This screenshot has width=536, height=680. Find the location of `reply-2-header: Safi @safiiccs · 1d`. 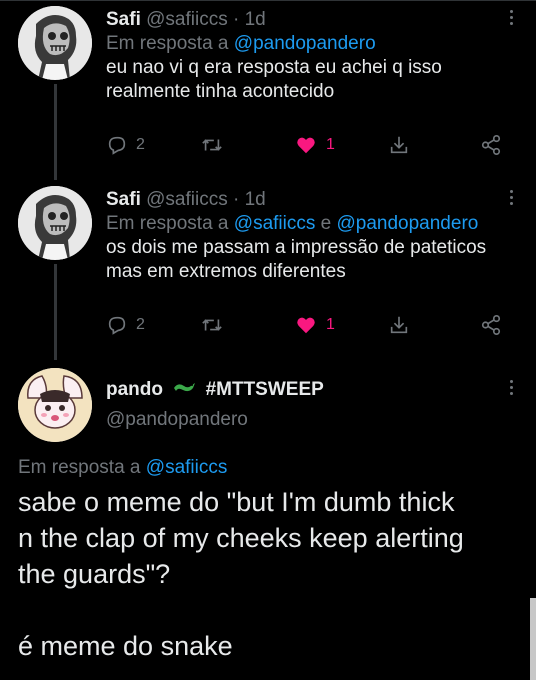

reply-2-header: Safi @safiiccs · 1d is located at coordinates (313, 200).